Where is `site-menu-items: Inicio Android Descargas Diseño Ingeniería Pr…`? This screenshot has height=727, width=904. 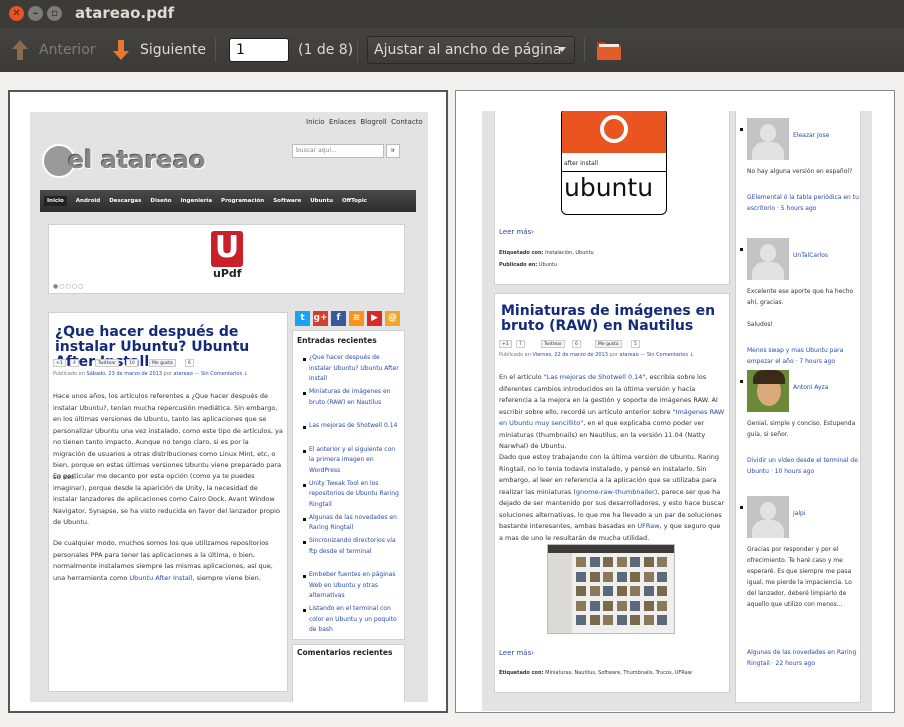
site-menu-items: Inicio Android Descargas Diseño Ingeniería Pr… is located at coordinates (210, 201).